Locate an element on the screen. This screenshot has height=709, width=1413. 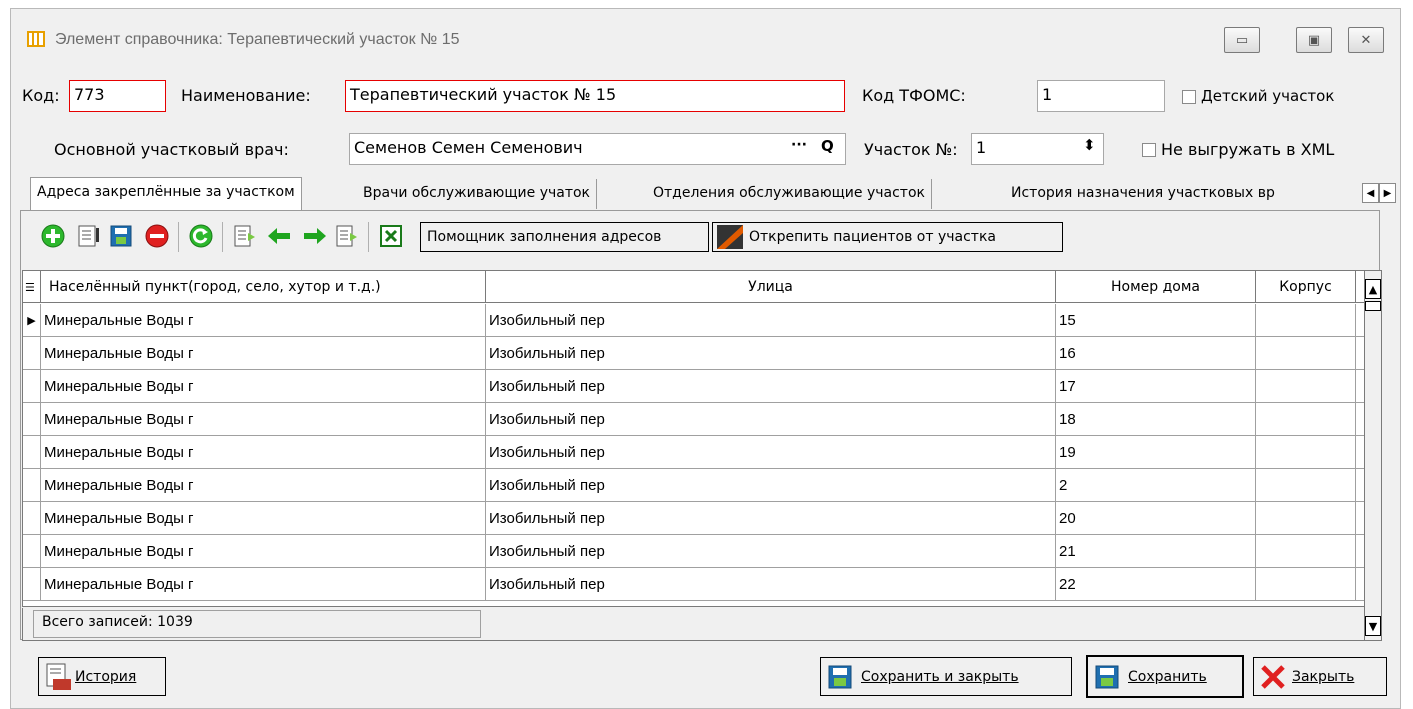
history-button: История is located at coordinates (102, 676).